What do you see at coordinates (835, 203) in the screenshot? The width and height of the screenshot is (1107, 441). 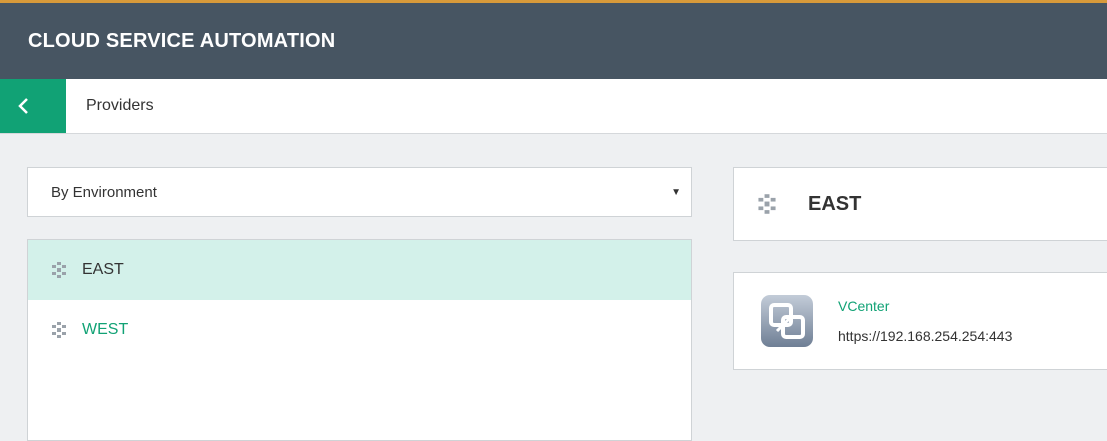 I see `environment-title: EAST` at bounding box center [835, 203].